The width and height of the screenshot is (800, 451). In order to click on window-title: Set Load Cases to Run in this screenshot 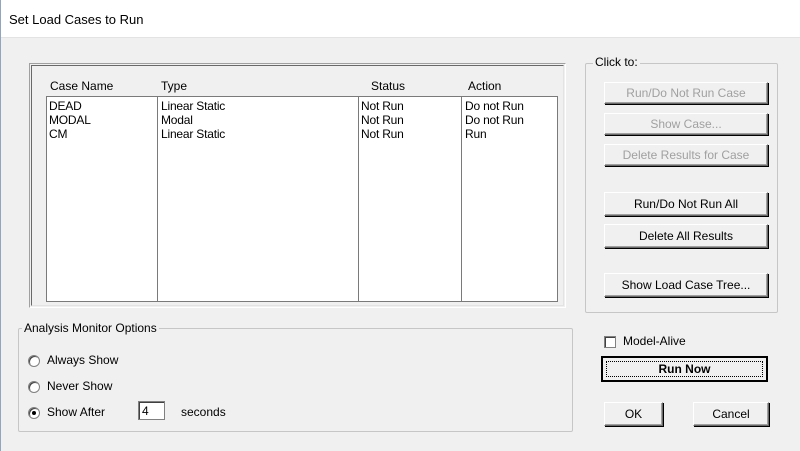, I will do `click(76, 19)`.